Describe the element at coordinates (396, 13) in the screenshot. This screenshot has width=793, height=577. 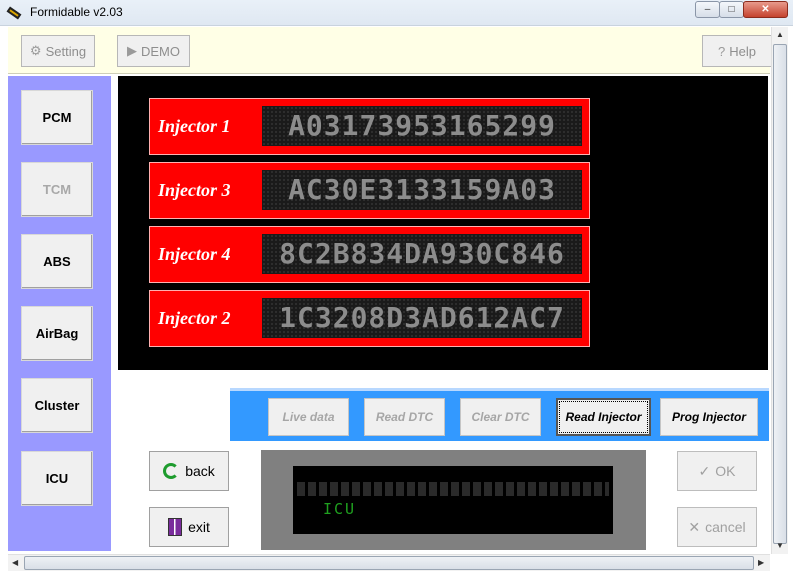
I see `title-bar: Formidable v2.03 – □ ✕` at that location.